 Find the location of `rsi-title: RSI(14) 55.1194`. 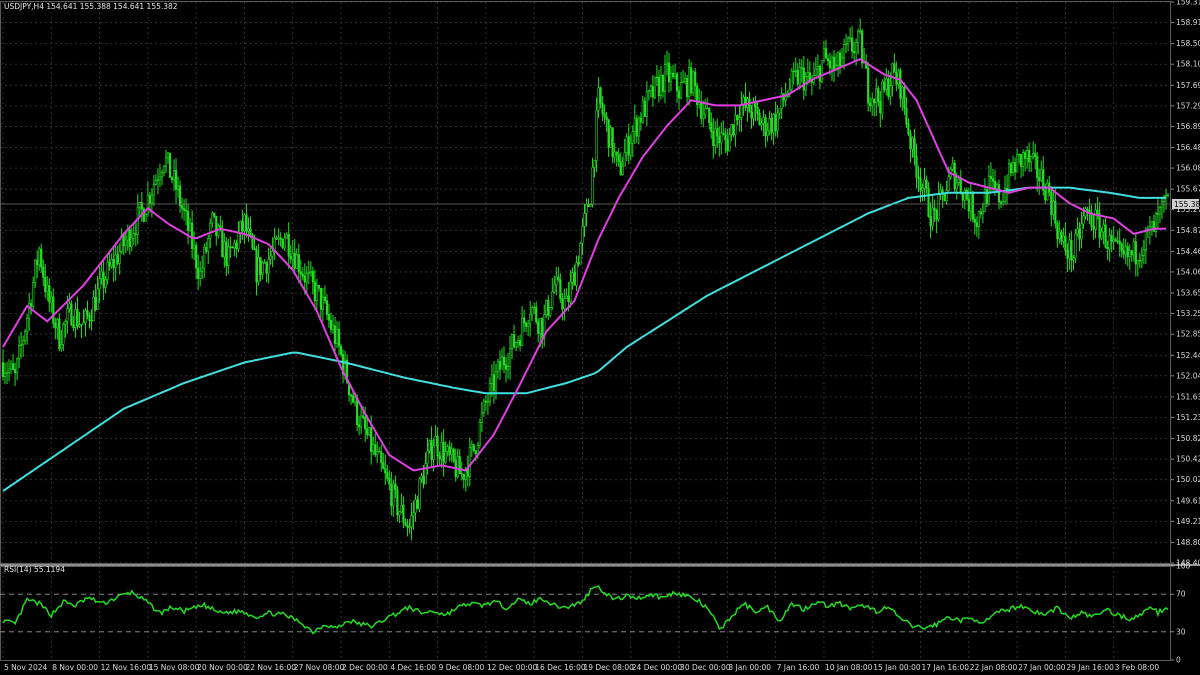

rsi-title: RSI(14) 55.1194 is located at coordinates (34, 569).